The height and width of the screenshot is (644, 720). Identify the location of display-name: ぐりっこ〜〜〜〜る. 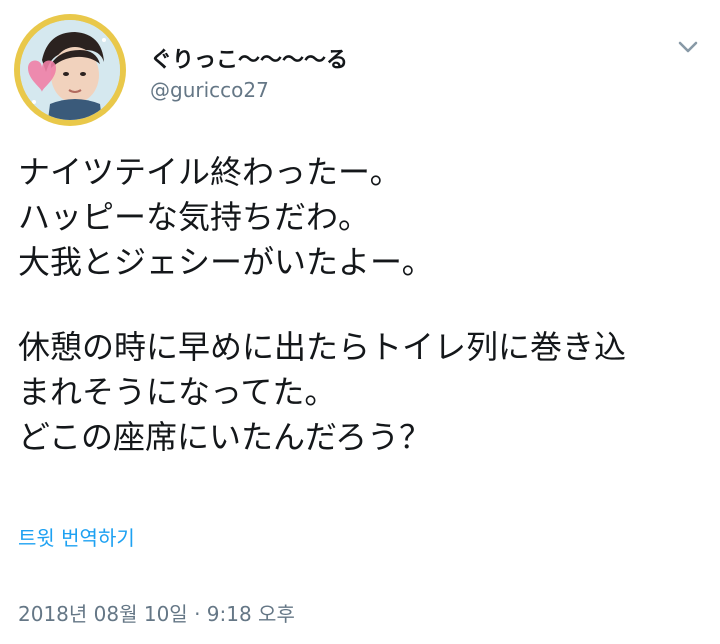
(249, 58).